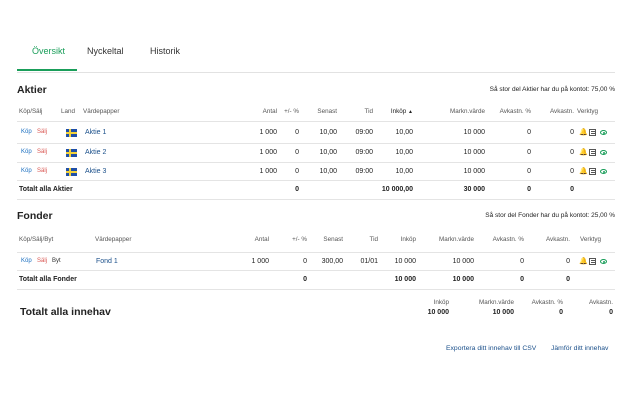 This screenshot has height=400, width=640. What do you see at coordinates (402, 111) in the screenshot?
I see `header-inkop: Inköp ▲` at bounding box center [402, 111].